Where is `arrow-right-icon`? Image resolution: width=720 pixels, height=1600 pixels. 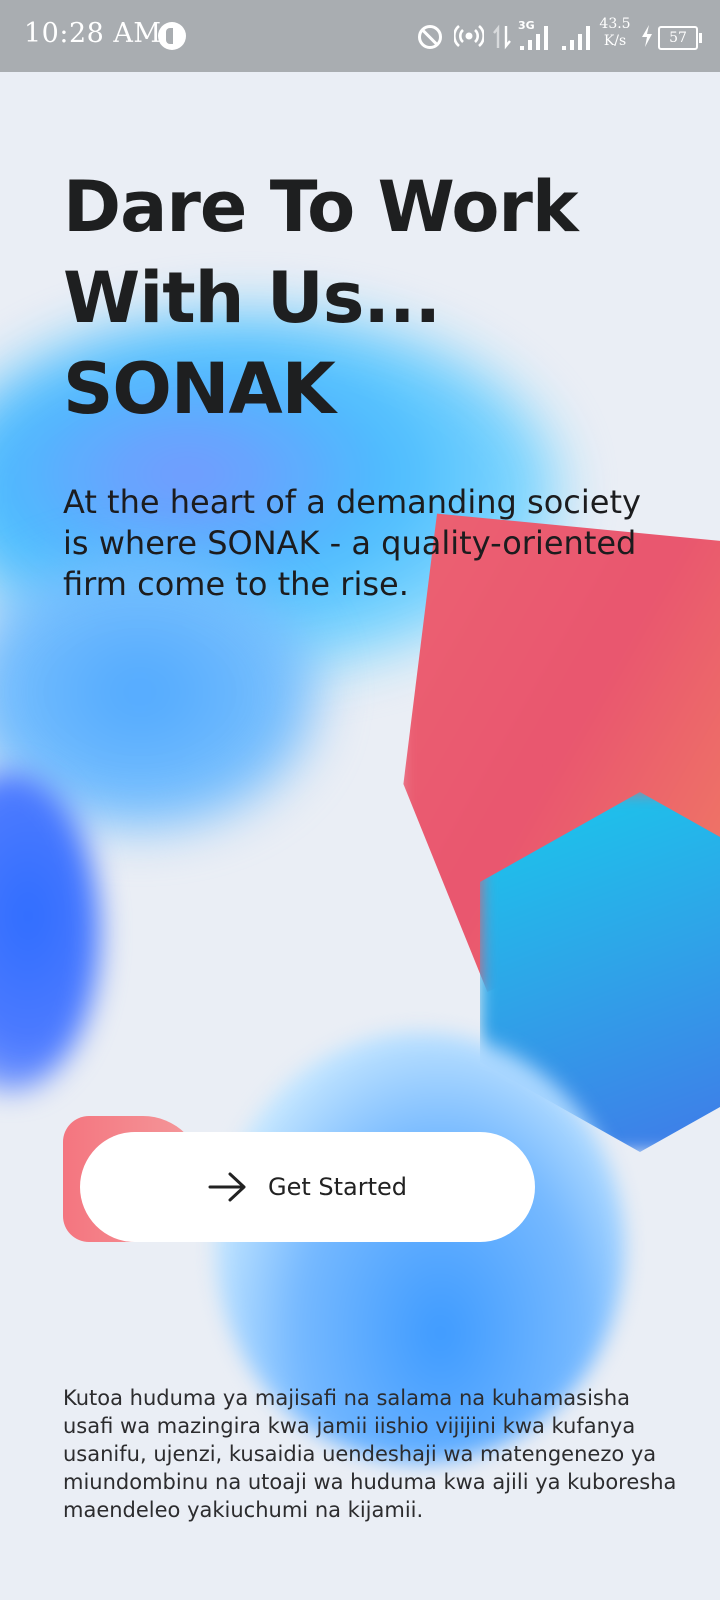 arrow-right-icon is located at coordinates (227, 1187).